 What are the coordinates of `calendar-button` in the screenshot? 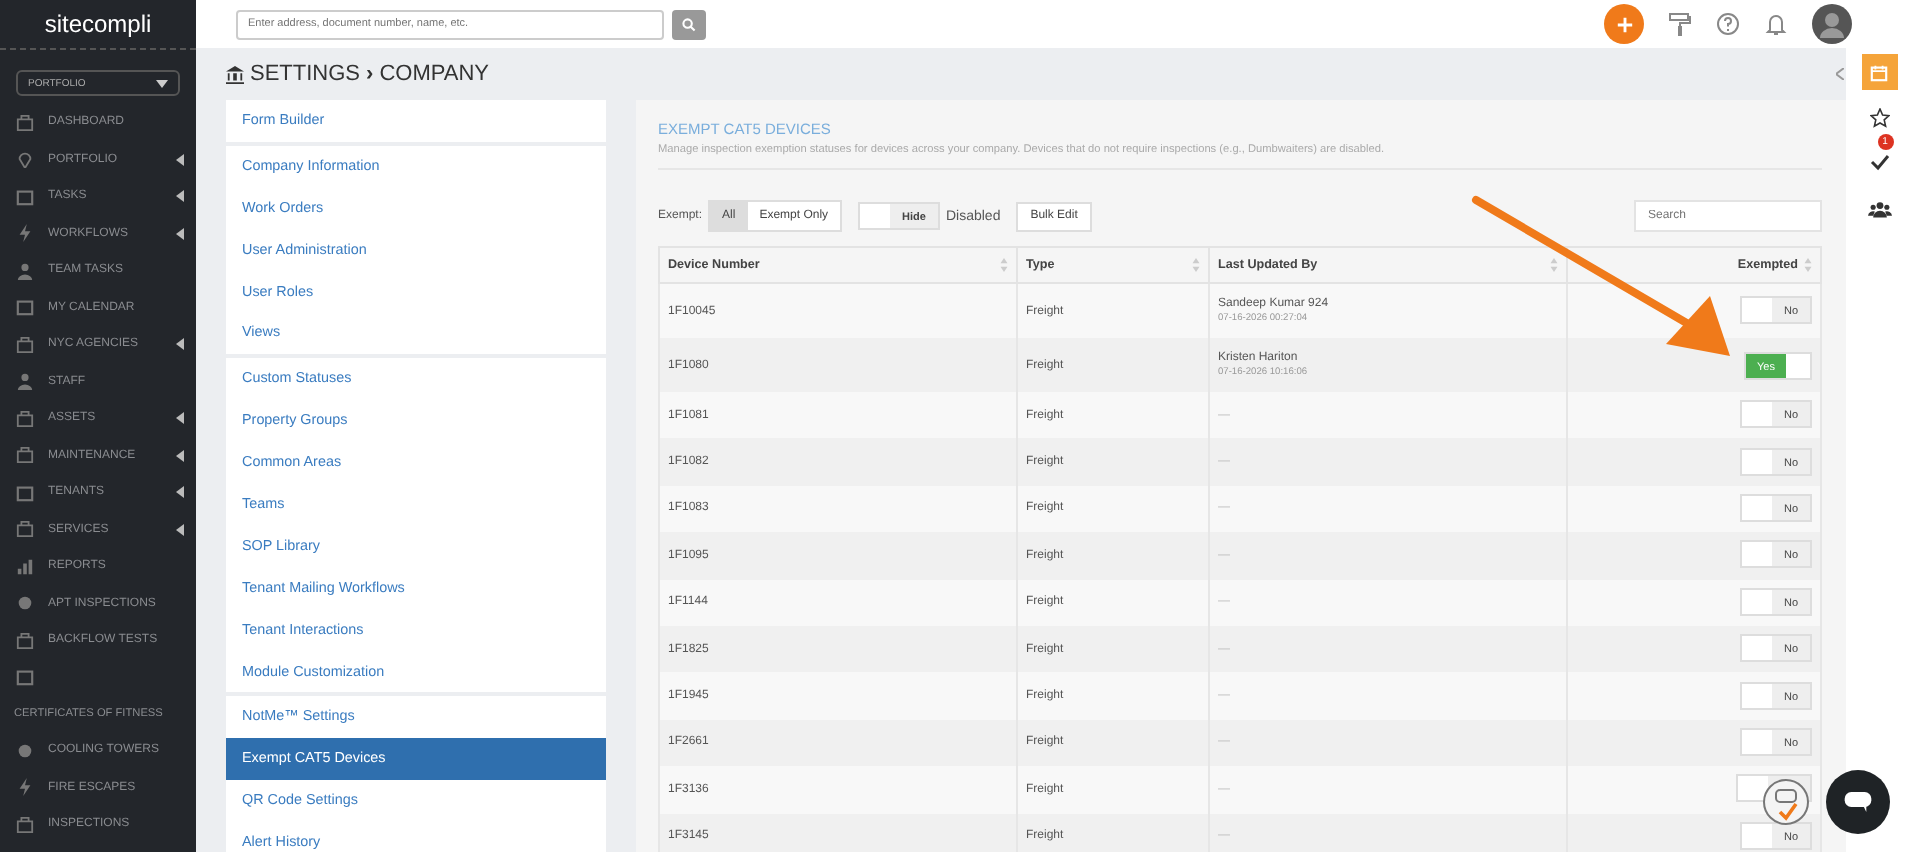 It's located at (1879, 72).